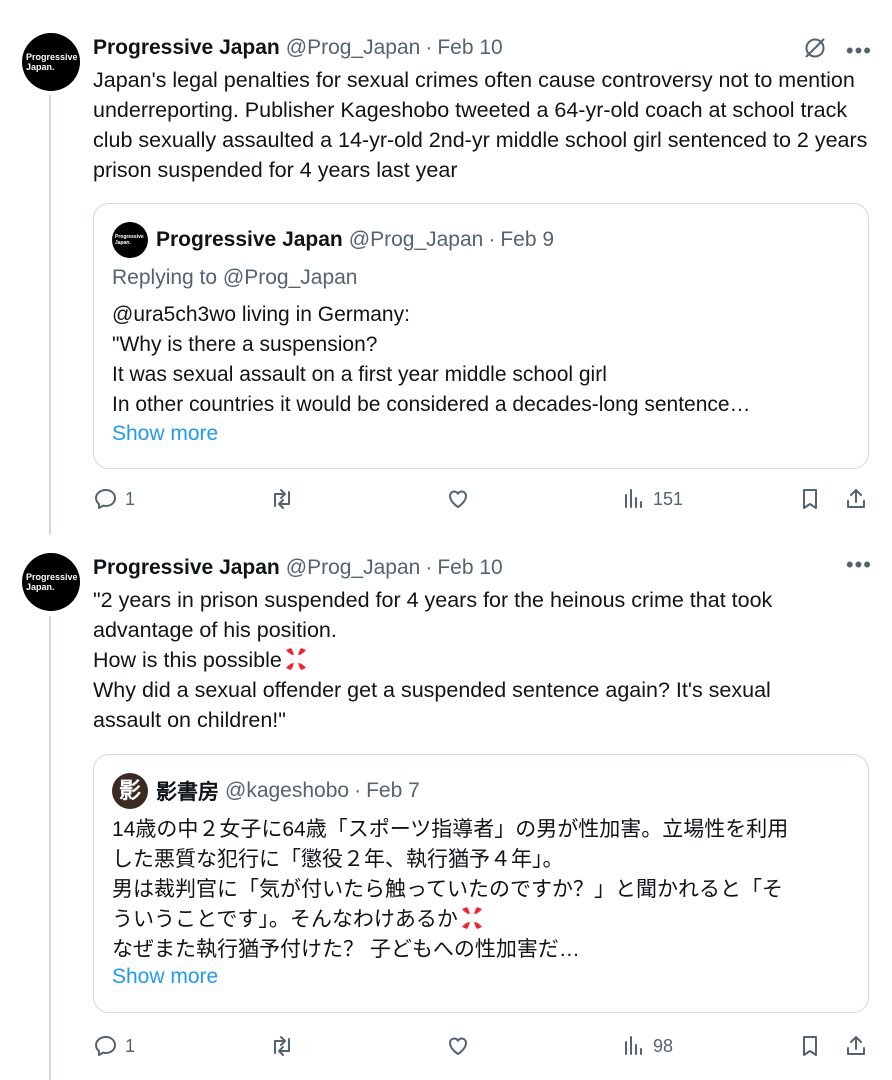  I want to click on action-bar: 1 98, so click(483, 1048).